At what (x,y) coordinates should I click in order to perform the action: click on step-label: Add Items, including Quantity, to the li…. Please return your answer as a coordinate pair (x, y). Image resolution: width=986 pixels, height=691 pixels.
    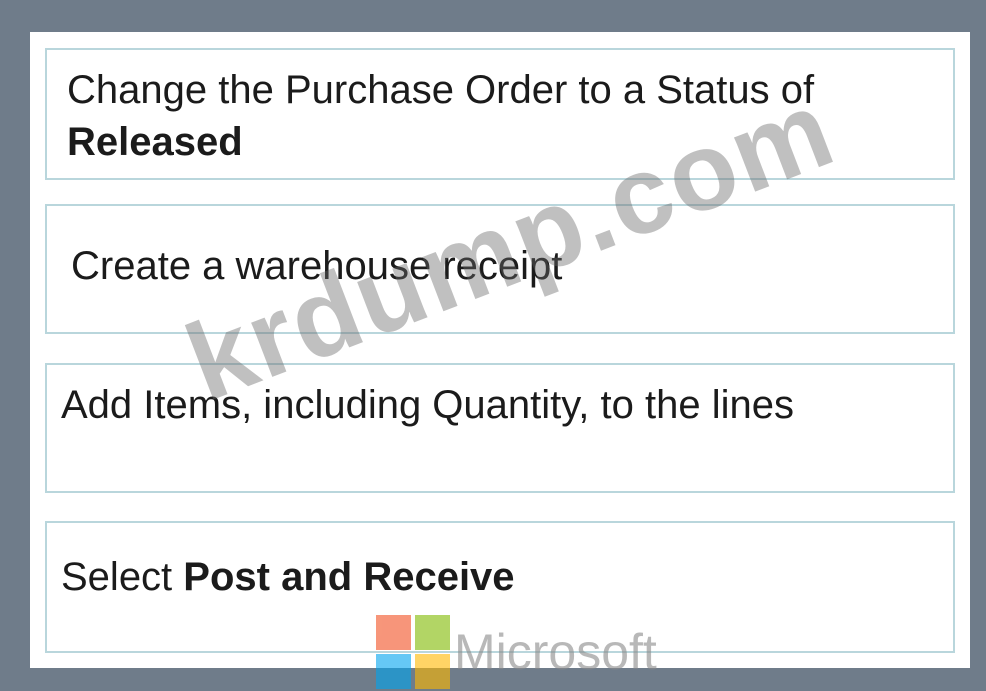
    Looking at the image, I should click on (427, 405).